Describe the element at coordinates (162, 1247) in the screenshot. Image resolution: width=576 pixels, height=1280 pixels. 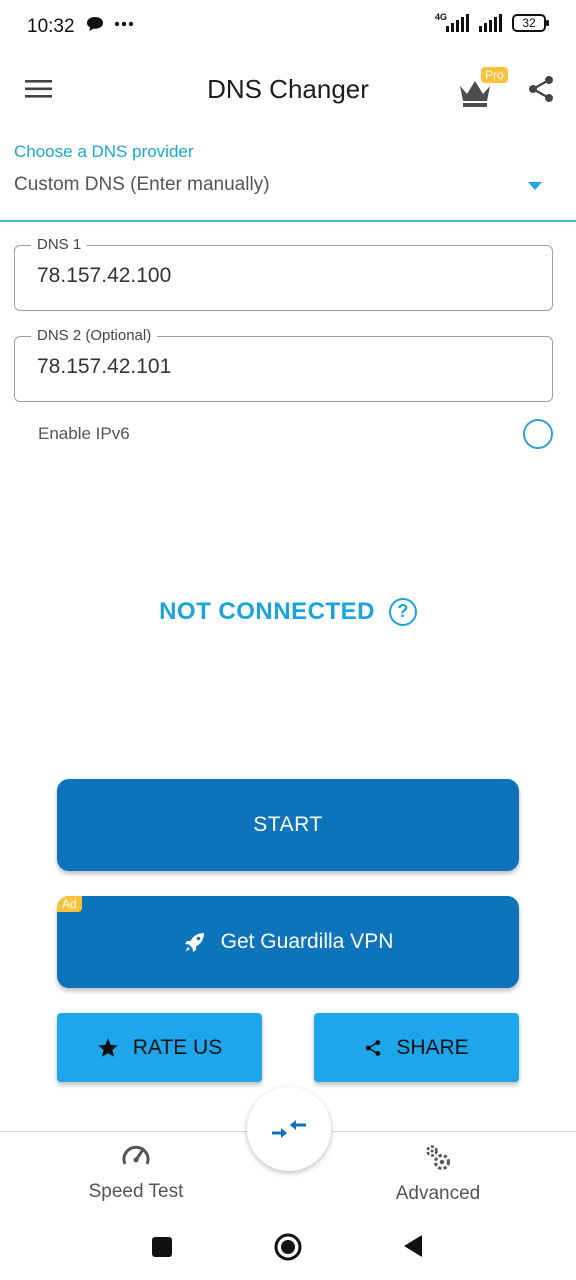
I see `square-icon` at that location.